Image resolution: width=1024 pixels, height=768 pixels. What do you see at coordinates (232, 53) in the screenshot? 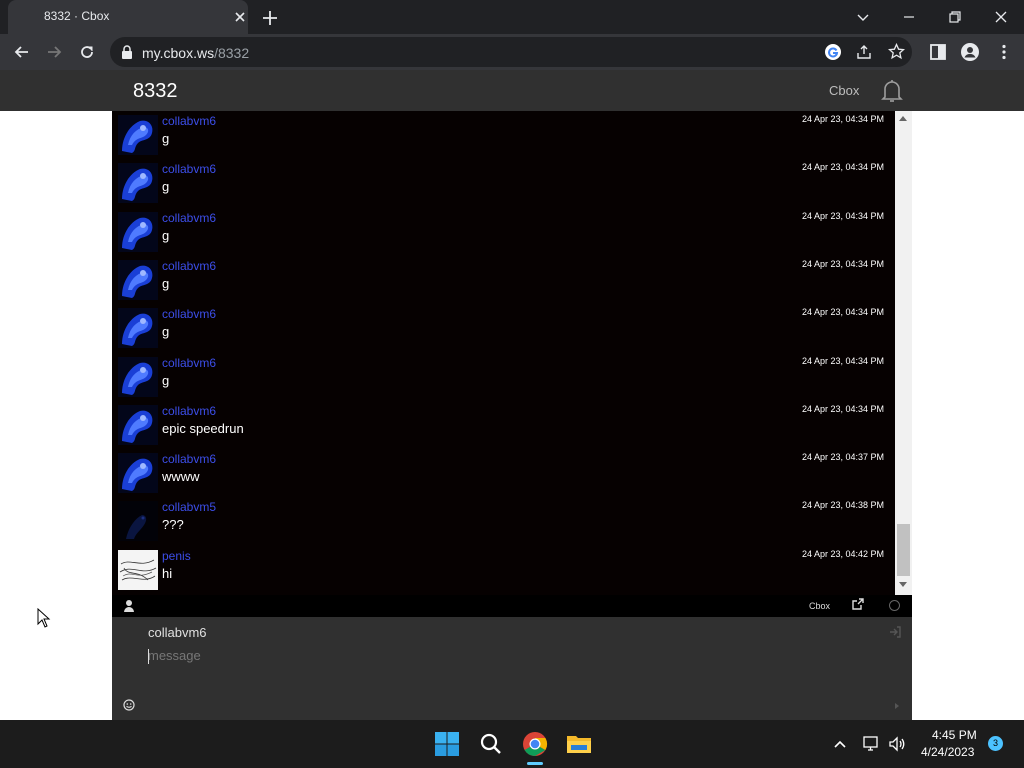
I see `url-path: /8332` at bounding box center [232, 53].